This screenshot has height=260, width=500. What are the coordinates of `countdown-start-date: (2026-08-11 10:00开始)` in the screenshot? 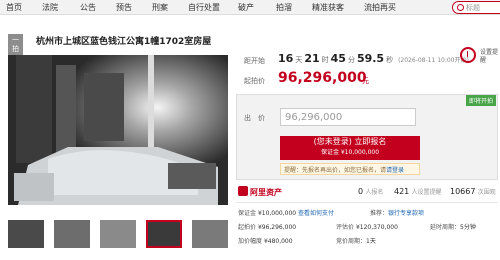 It's located at (433, 60).